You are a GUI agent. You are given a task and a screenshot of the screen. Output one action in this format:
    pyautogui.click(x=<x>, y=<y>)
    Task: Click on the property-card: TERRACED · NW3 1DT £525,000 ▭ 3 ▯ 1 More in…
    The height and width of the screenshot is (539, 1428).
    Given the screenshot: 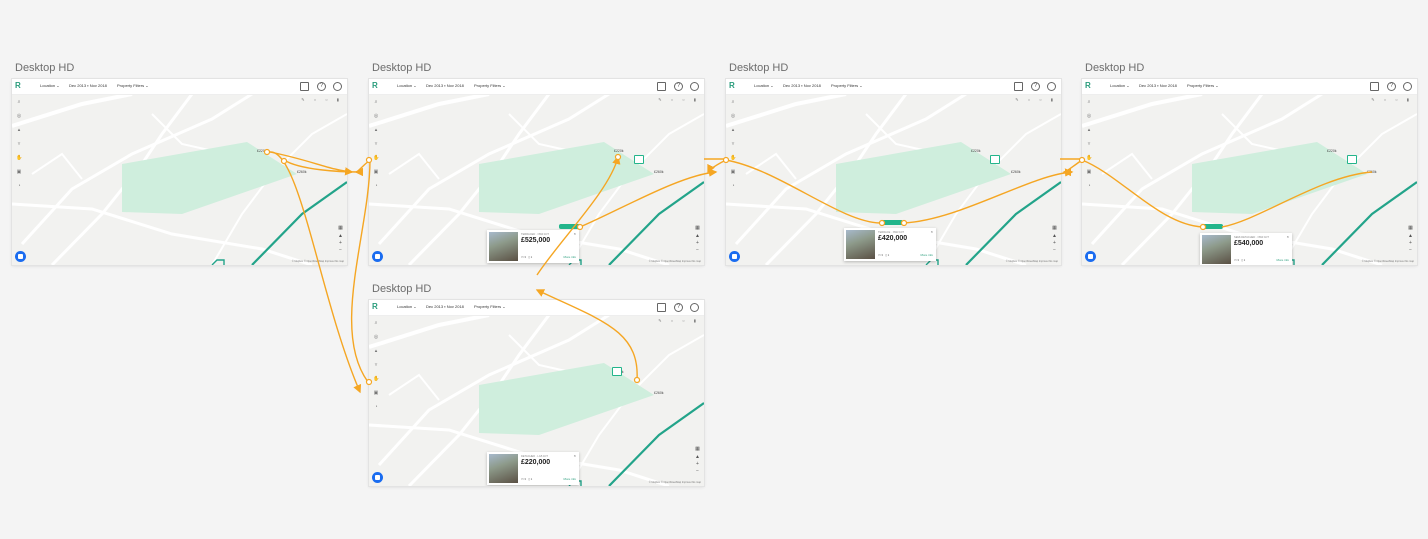 What is the action you would take?
    pyautogui.click(x=533, y=246)
    